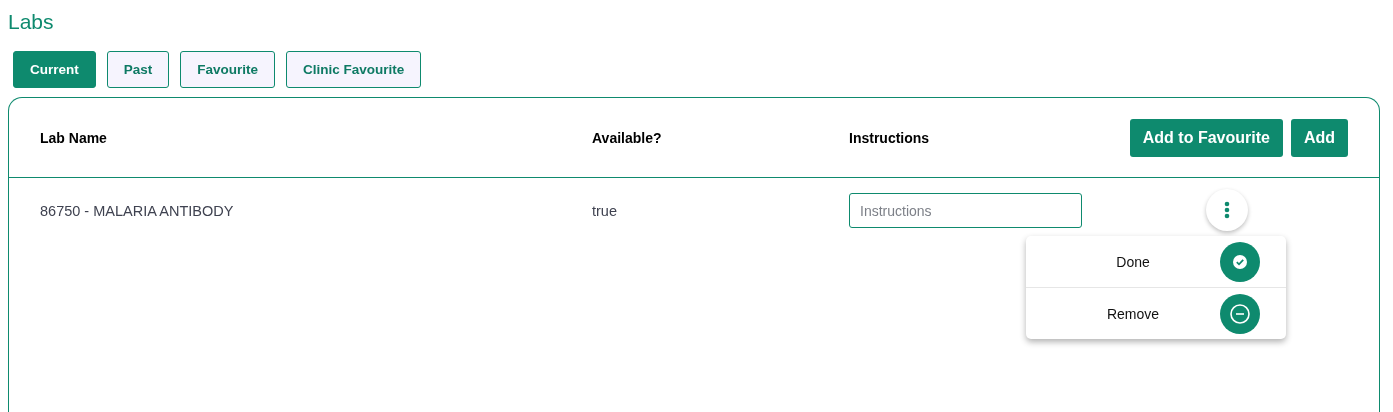 Image resolution: width=1393 pixels, height=412 pixels. Describe the element at coordinates (228, 69) in the screenshot. I see `tab: Favourite` at that location.